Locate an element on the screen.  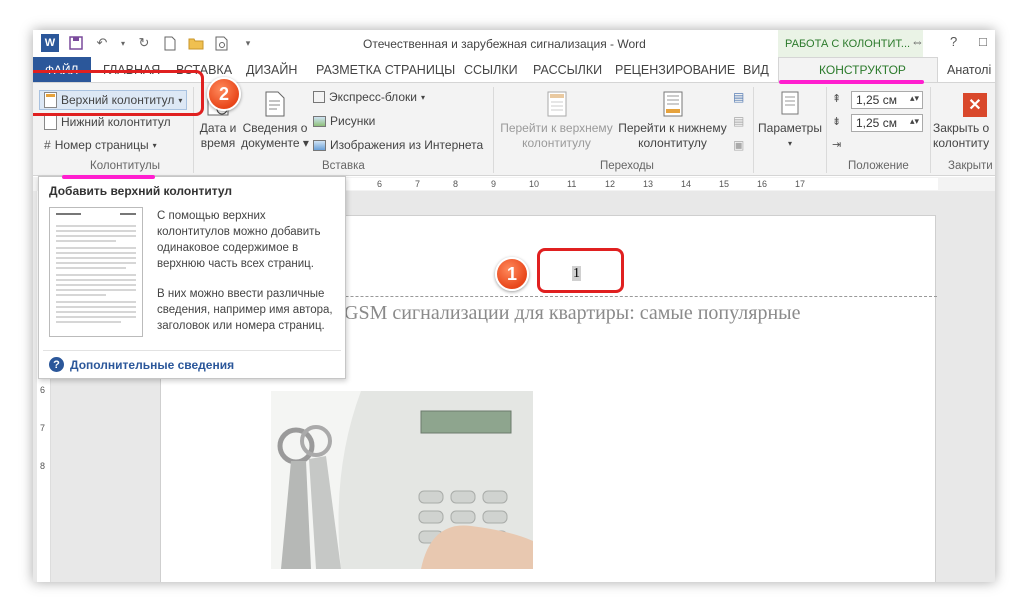
online-pictures-button: Изображения из Интернета is located at coordinates (398, 145).